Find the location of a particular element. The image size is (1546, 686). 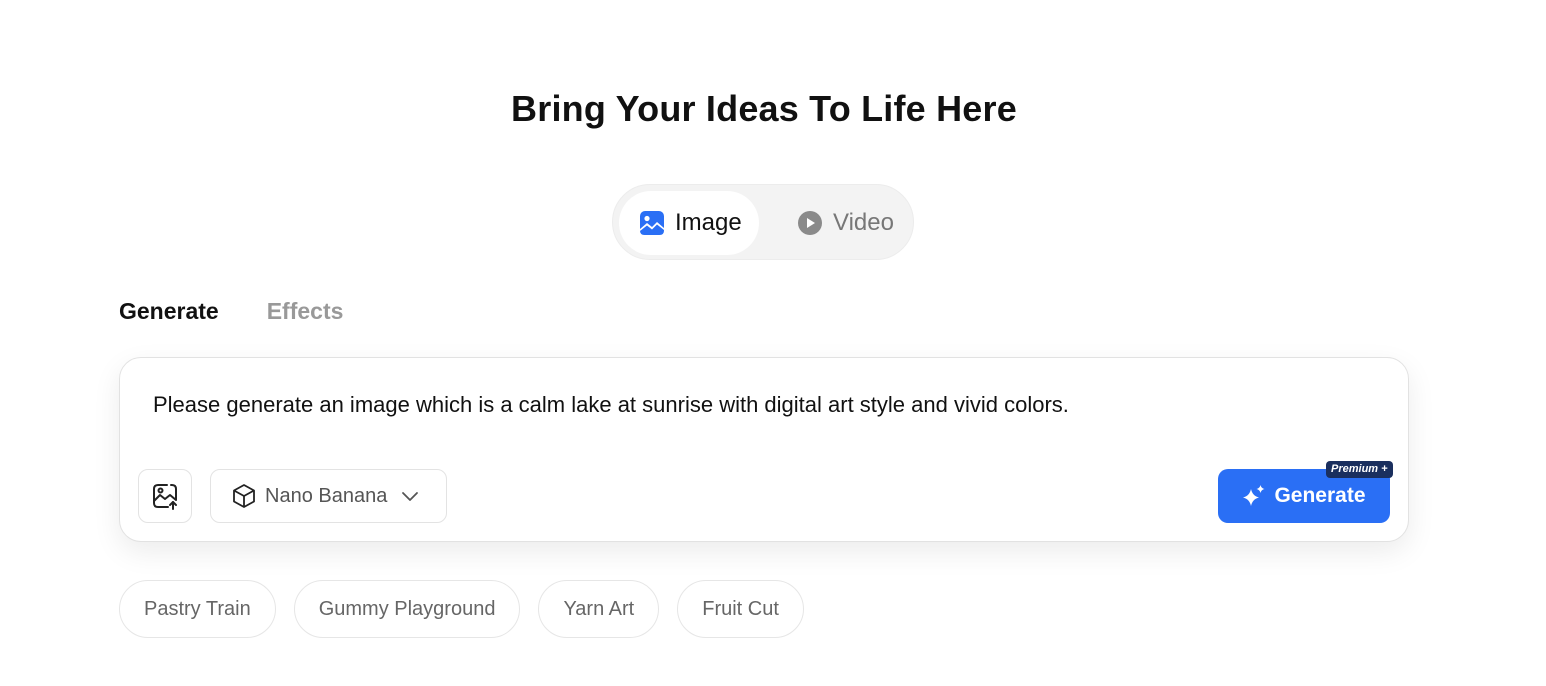

mode-image-label: Image is located at coordinates (708, 222).